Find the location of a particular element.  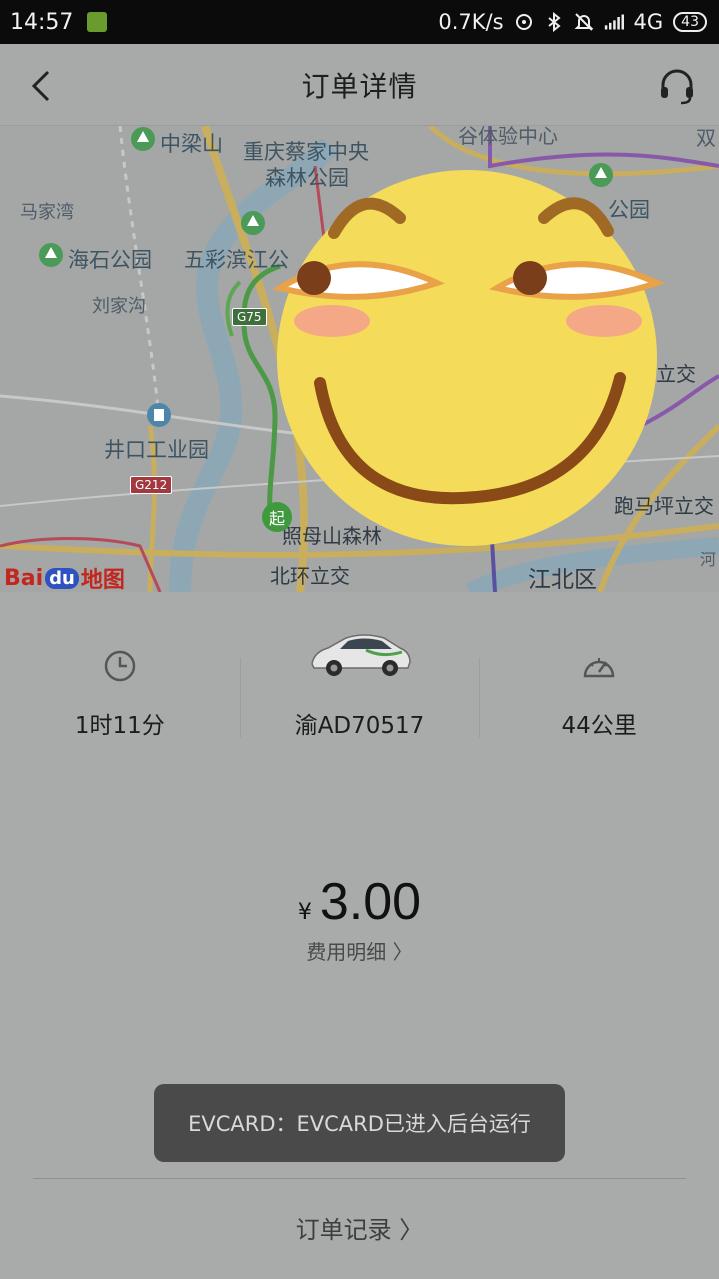

page-header: 订单详情 is located at coordinates (359, 85).